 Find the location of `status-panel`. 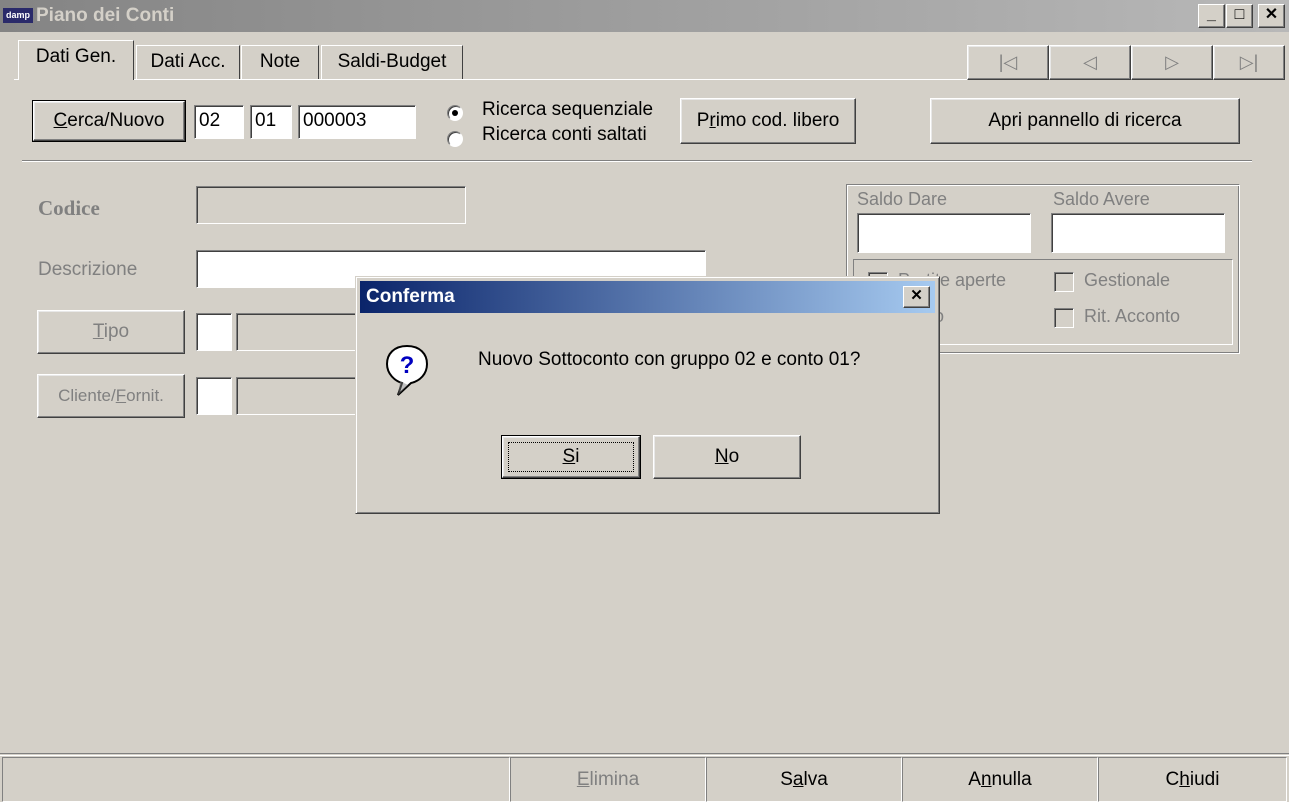

status-panel is located at coordinates (256, 779).